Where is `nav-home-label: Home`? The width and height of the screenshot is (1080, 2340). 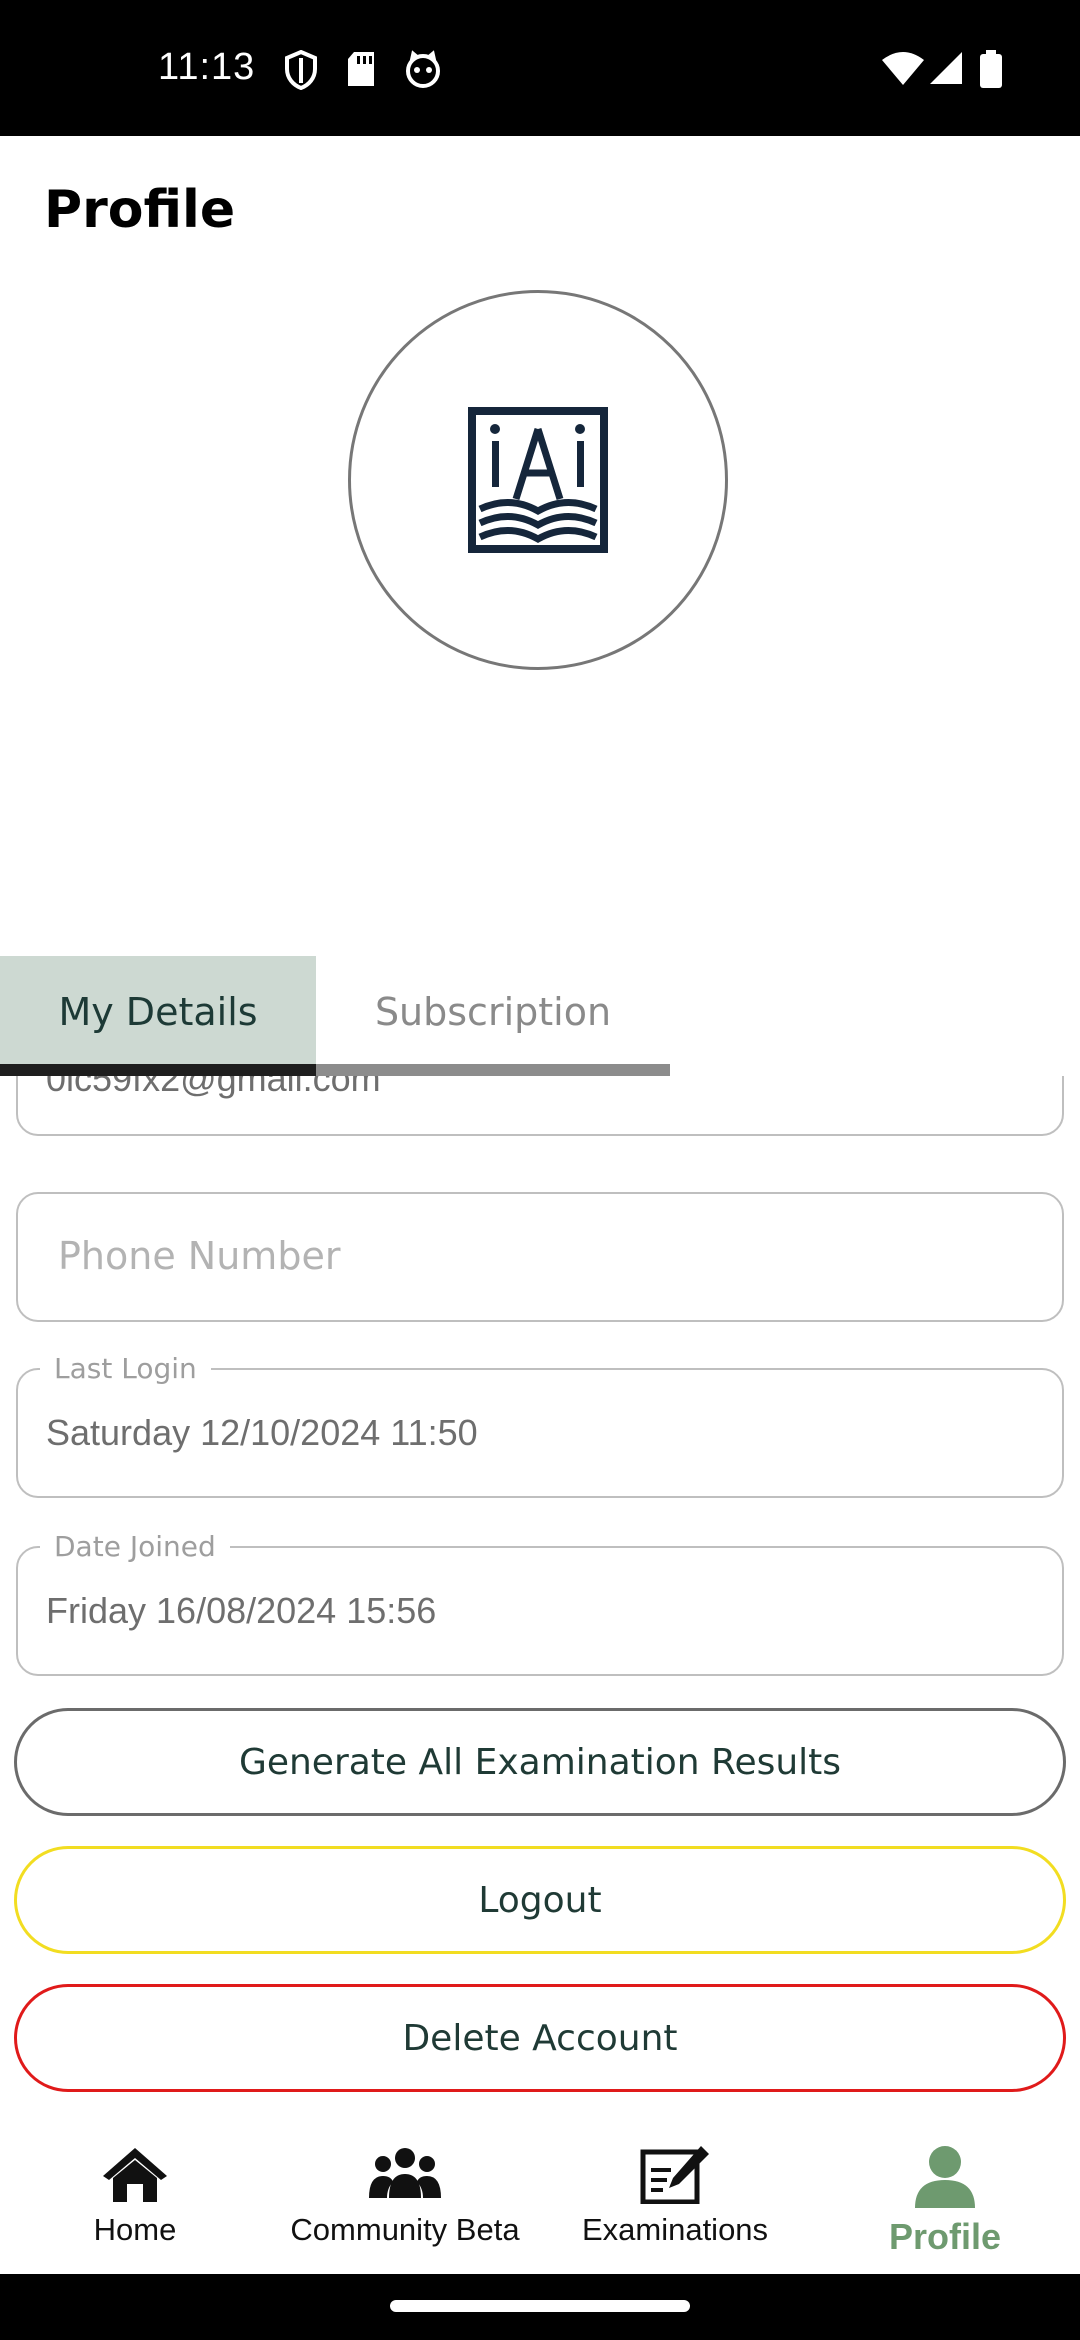 nav-home-label: Home is located at coordinates (135, 2229).